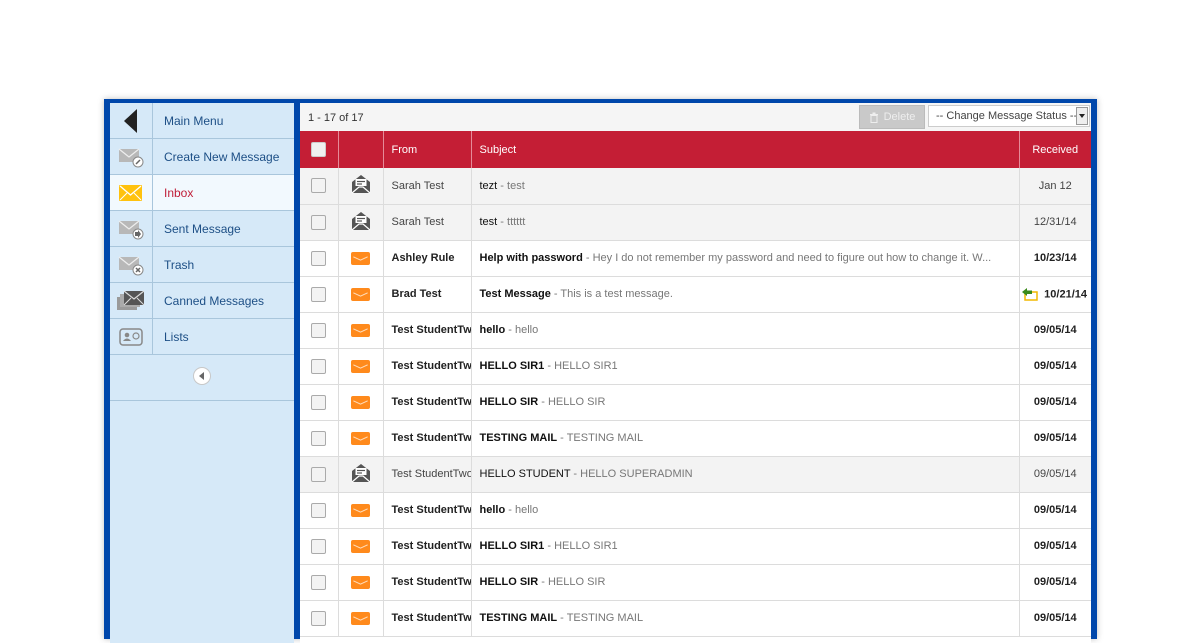  Describe the element at coordinates (1055, 149) in the screenshot. I see `received-column-header: Received` at that location.